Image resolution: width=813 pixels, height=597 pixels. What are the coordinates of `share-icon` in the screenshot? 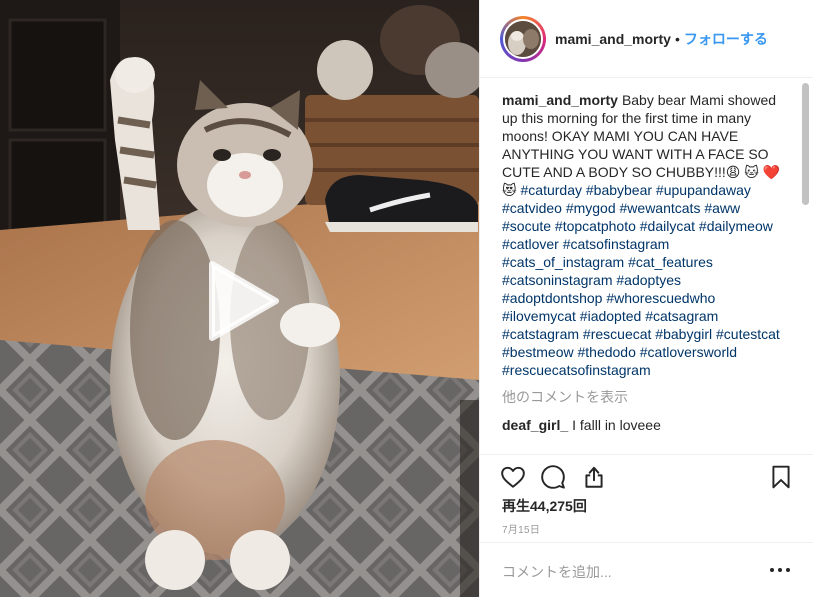 It's located at (594, 477).